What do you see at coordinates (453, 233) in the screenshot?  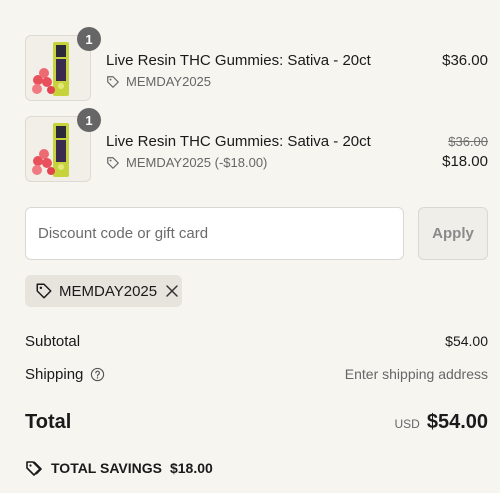 I see `apply-button: Apply` at bounding box center [453, 233].